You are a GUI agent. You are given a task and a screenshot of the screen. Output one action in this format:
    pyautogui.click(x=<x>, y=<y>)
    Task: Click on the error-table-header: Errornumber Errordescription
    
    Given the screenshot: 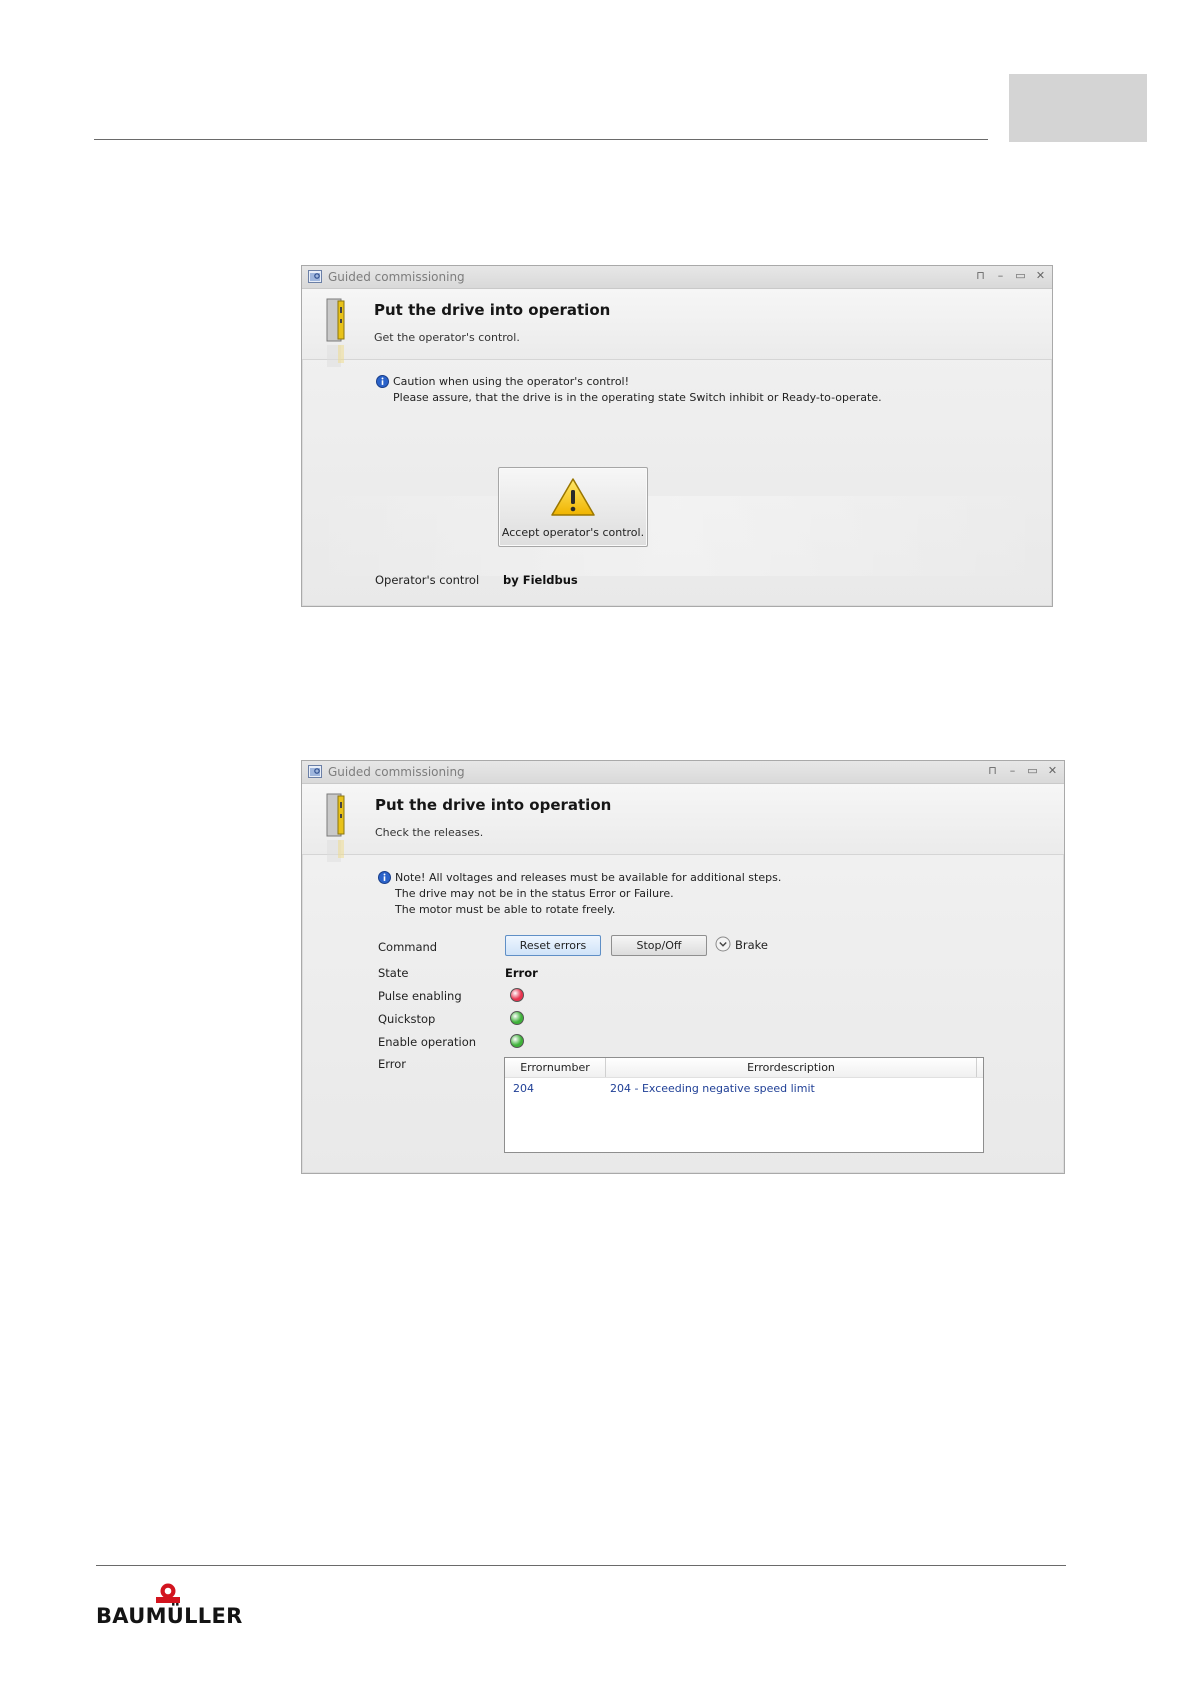 What is the action you would take?
    pyautogui.click(x=744, y=1068)
    